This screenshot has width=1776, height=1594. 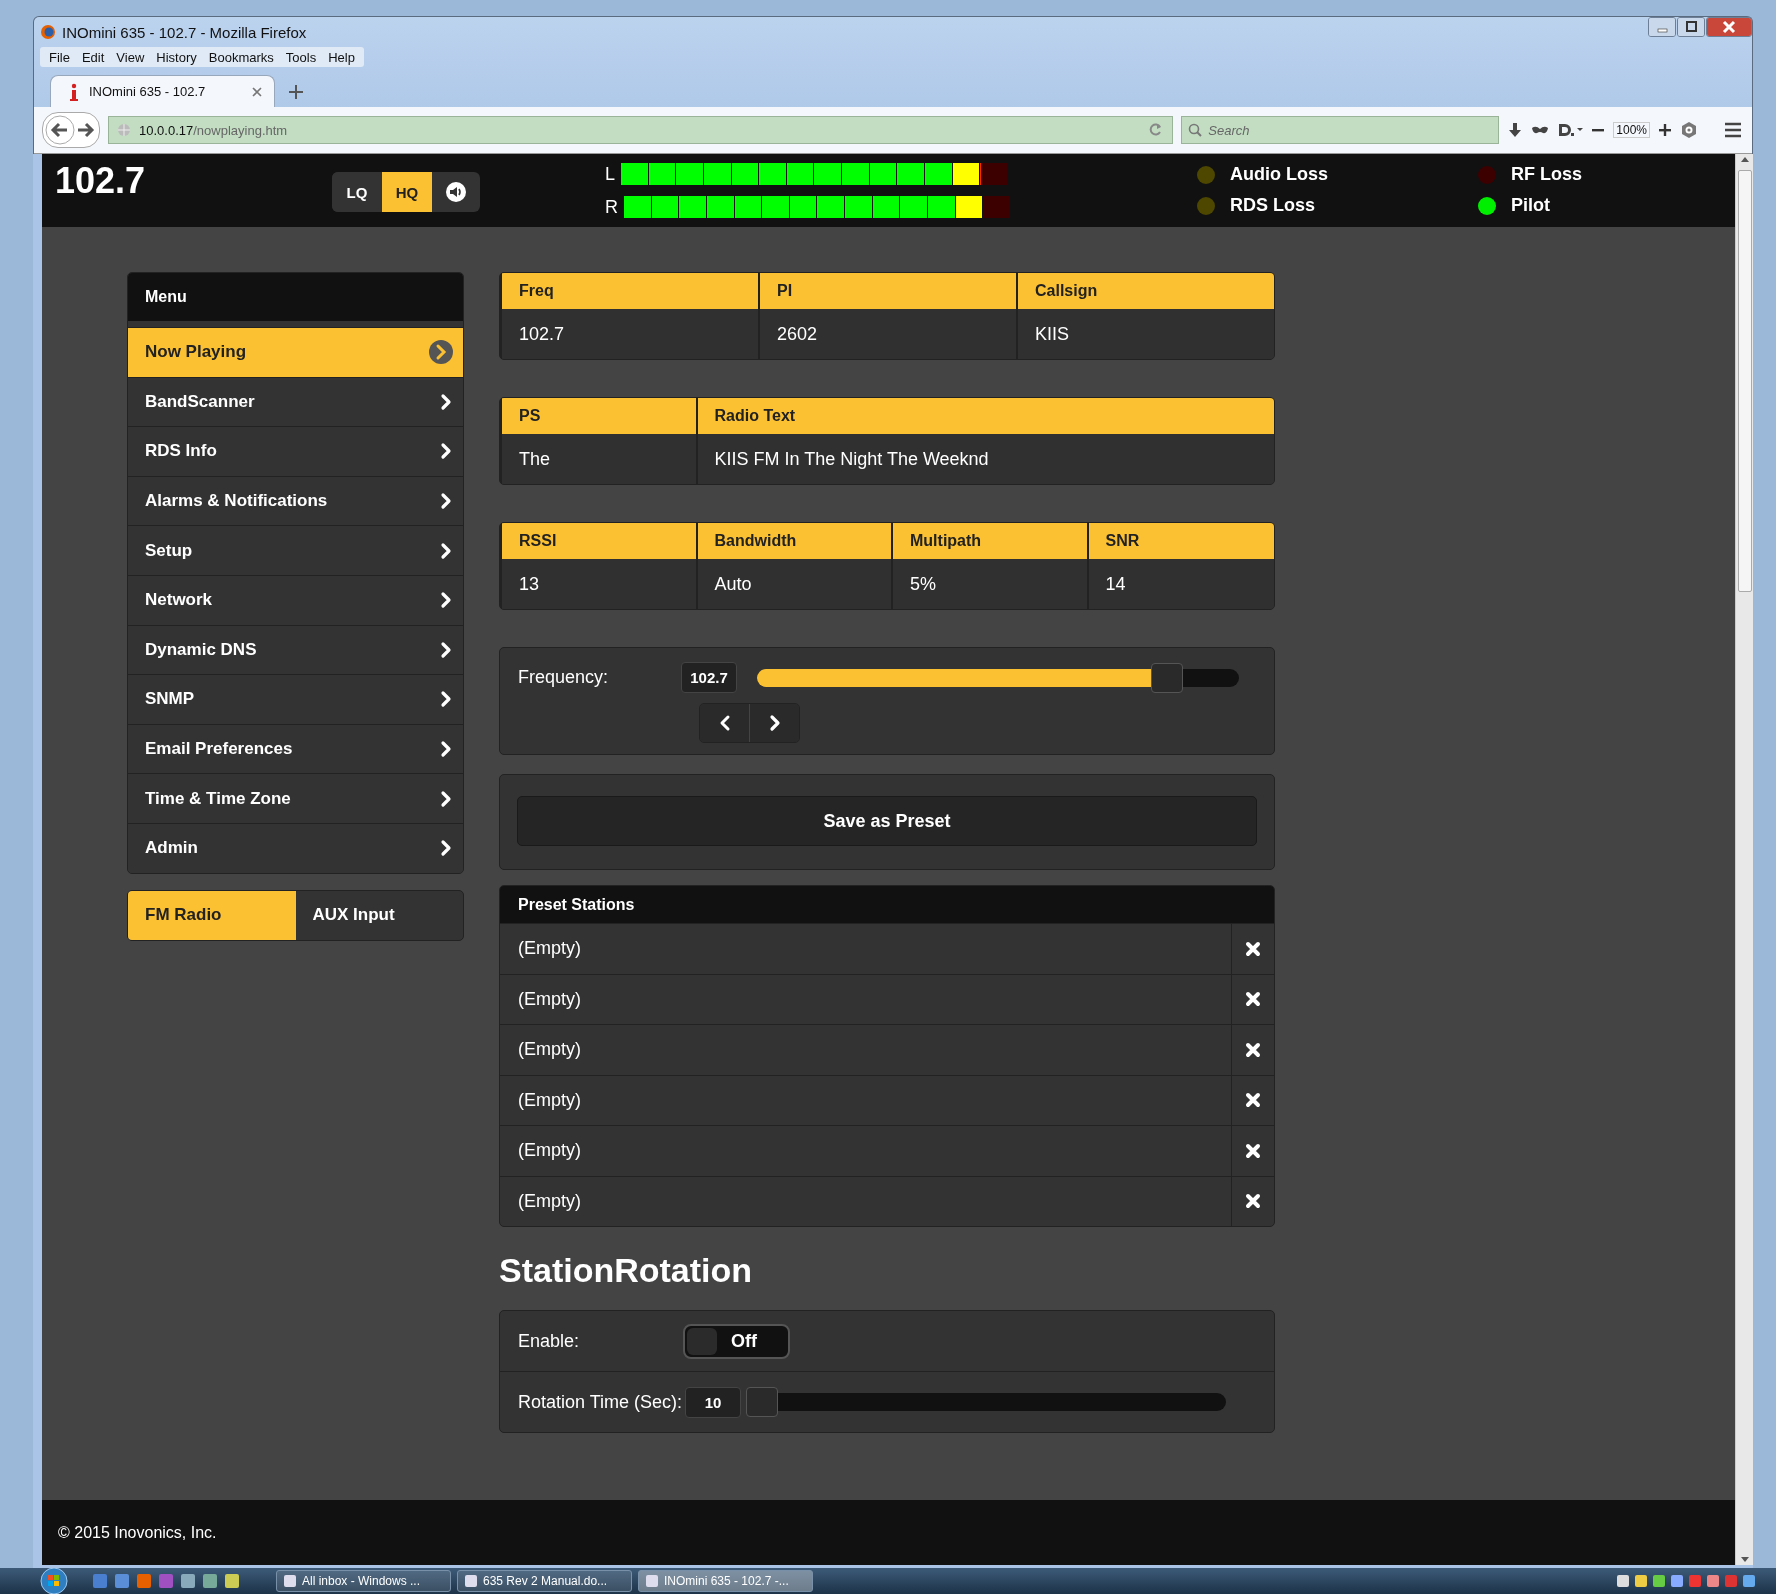 I want to click on source-tab: FM Radio, so click(x=212, y=915).